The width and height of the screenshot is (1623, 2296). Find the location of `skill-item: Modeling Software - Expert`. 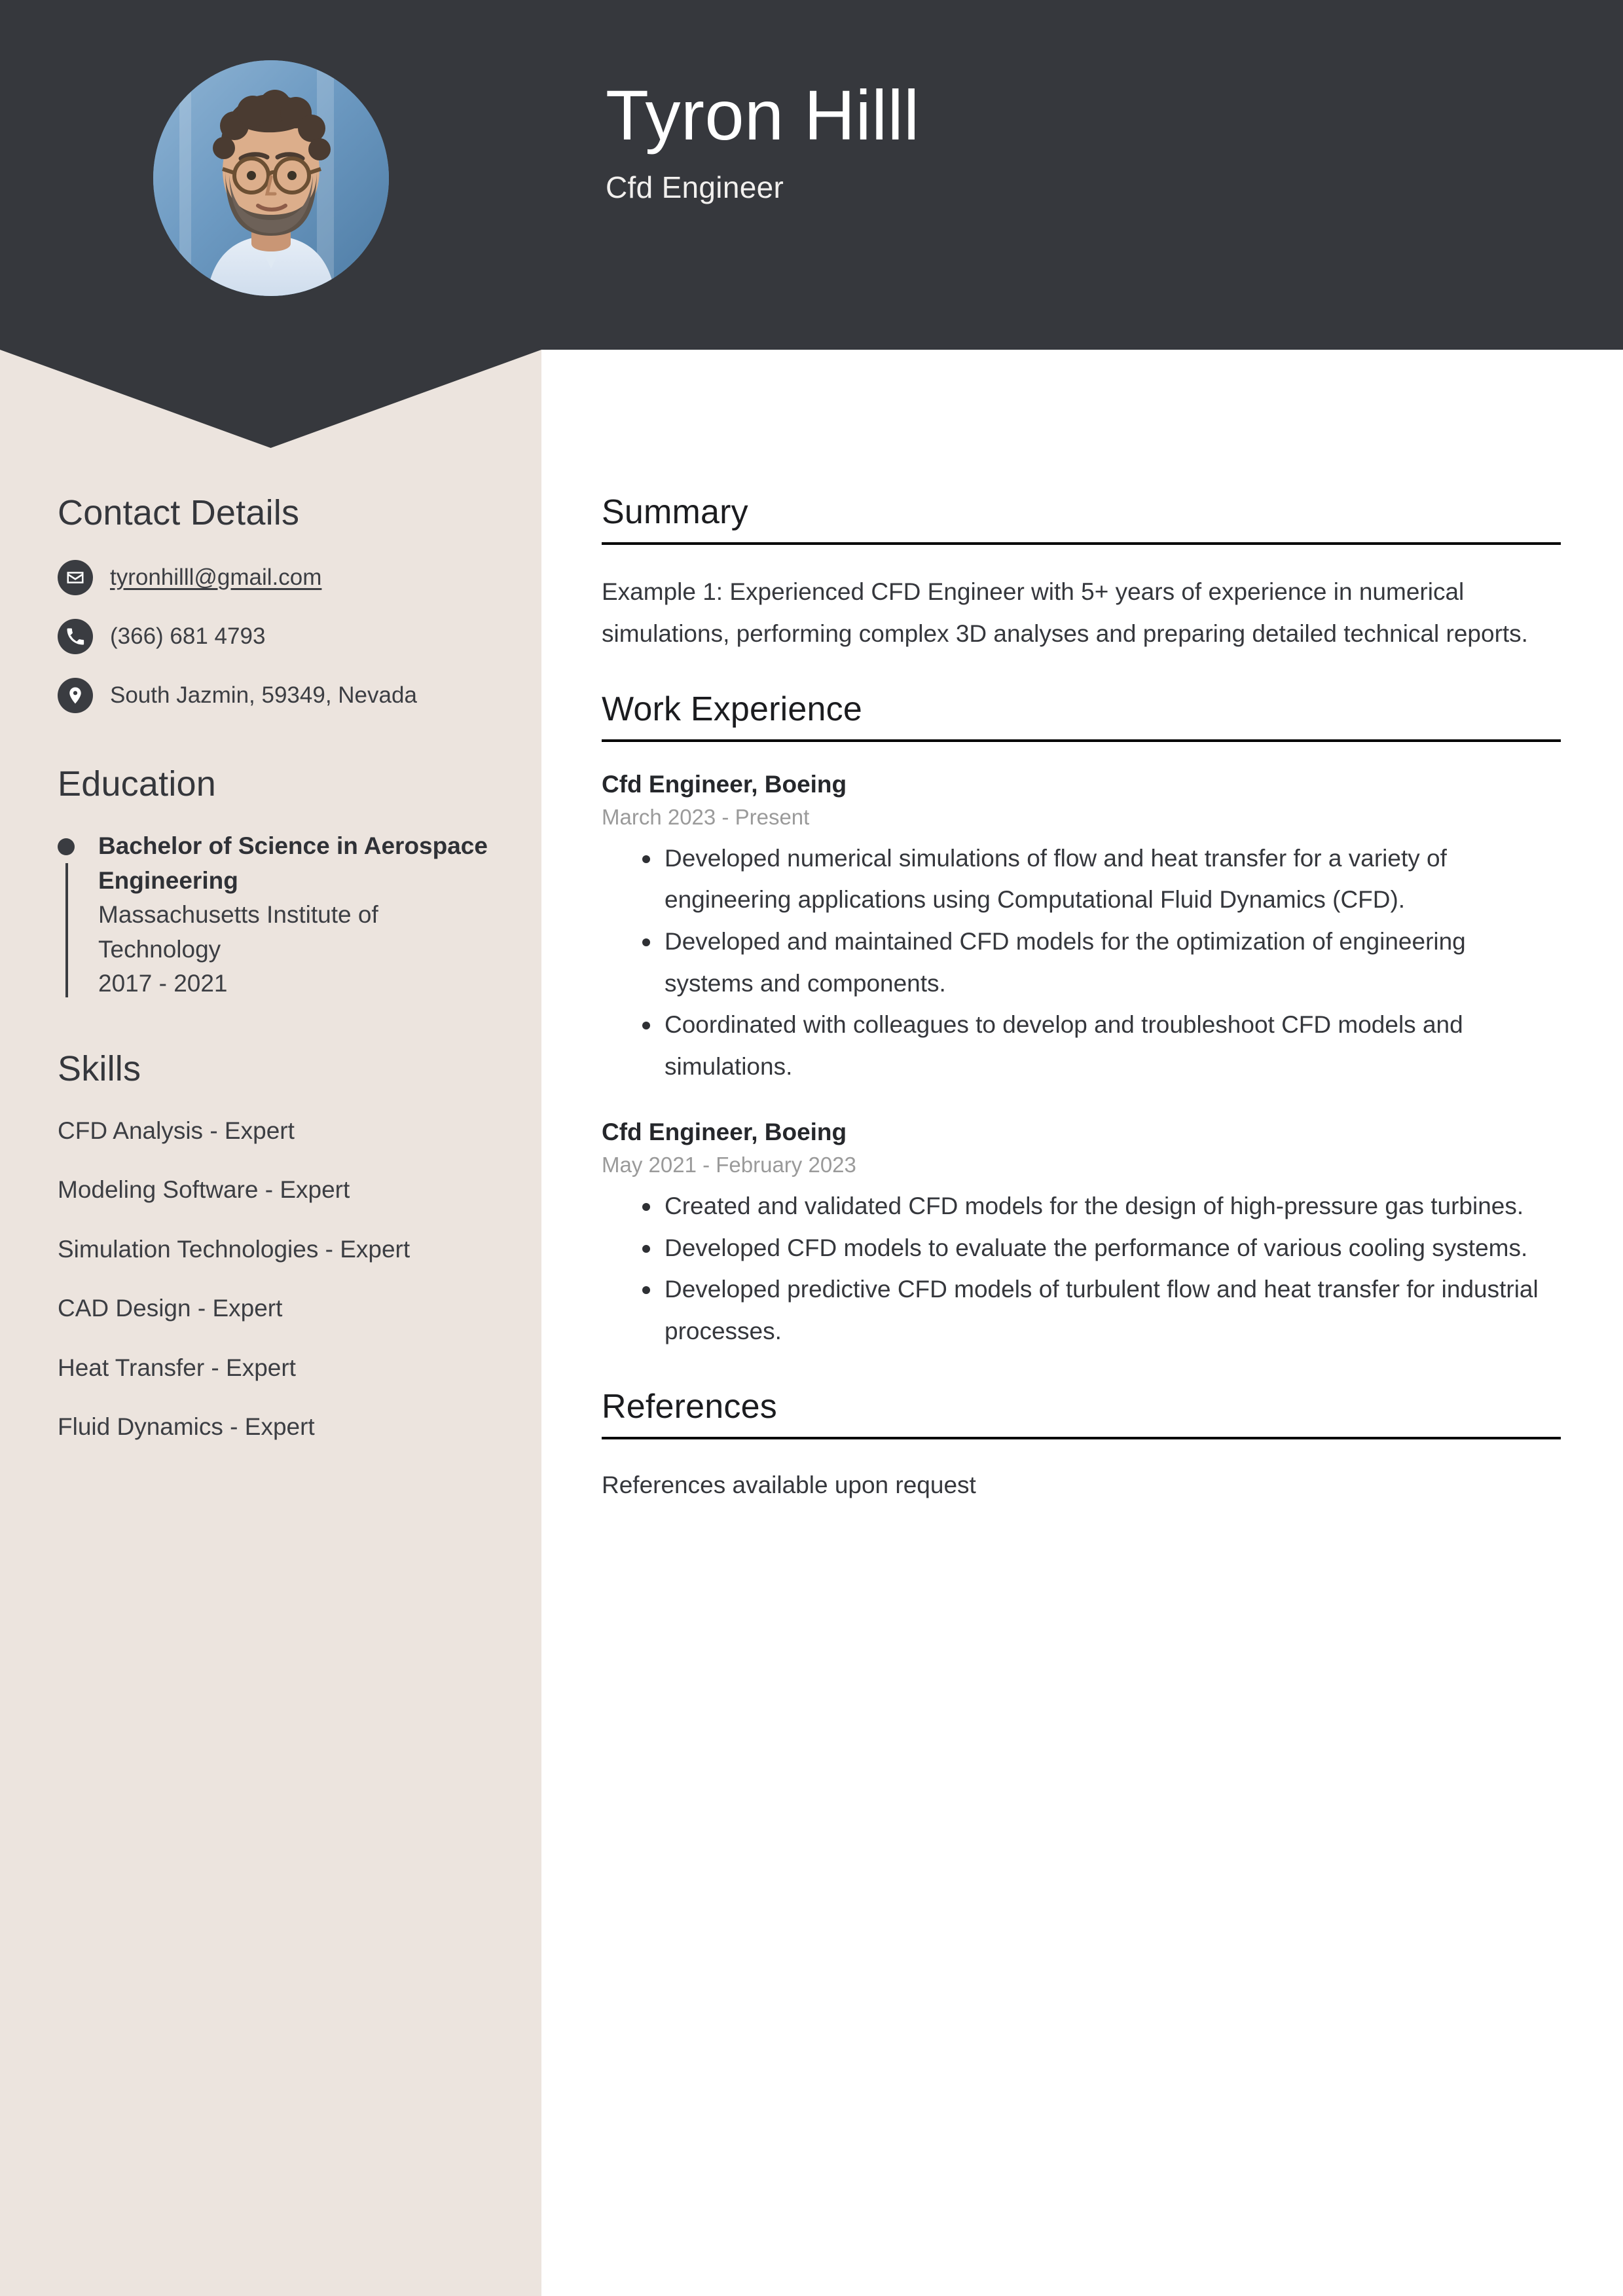

skill-item: Modeling Software - Expert is located at coordinates (204, 1190).